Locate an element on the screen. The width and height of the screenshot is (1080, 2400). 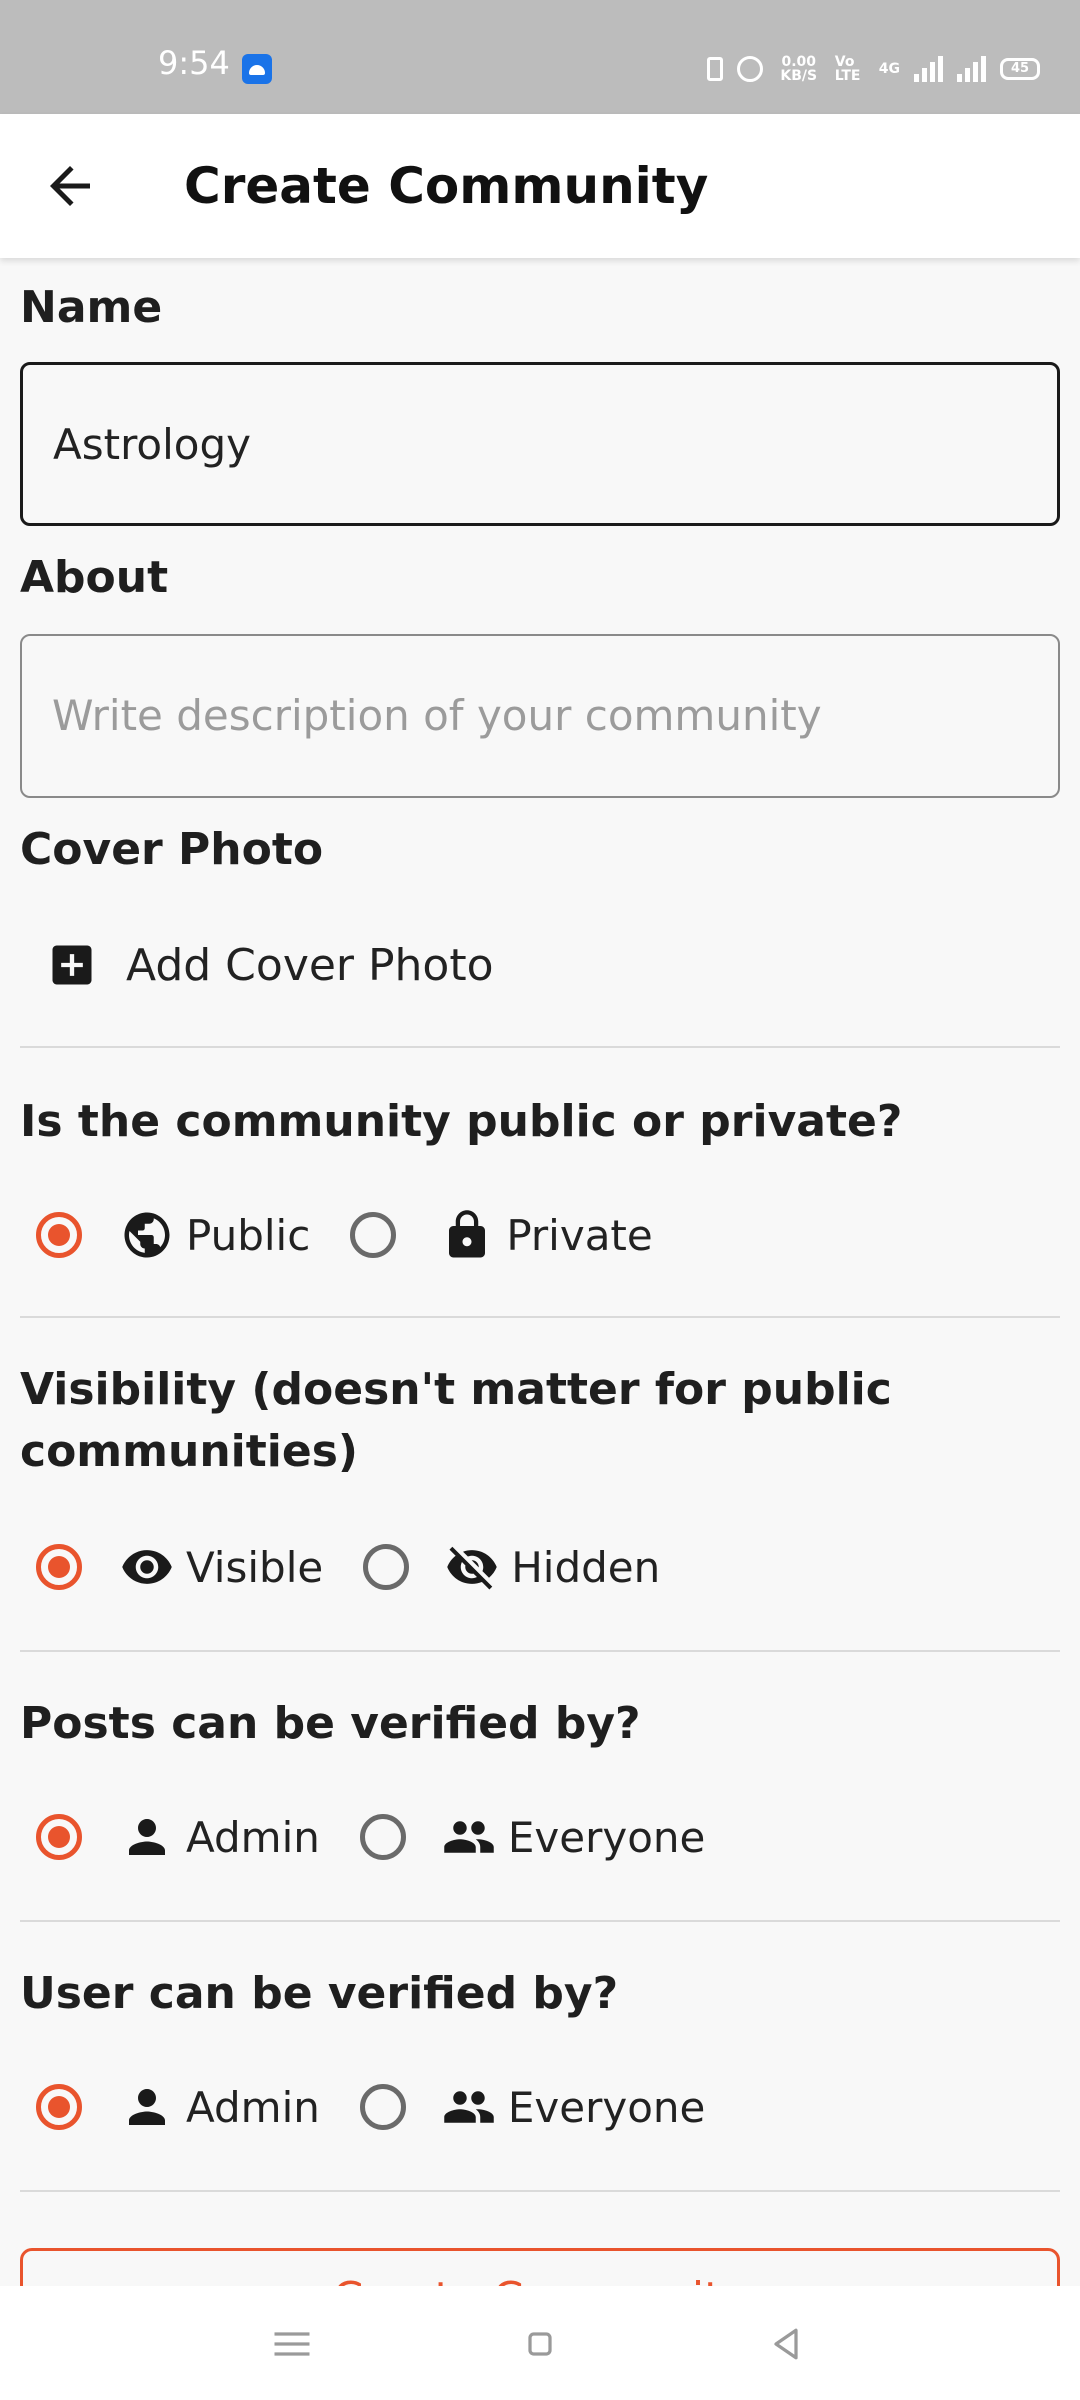
menu-icon is located at coordinates (292, 2344).